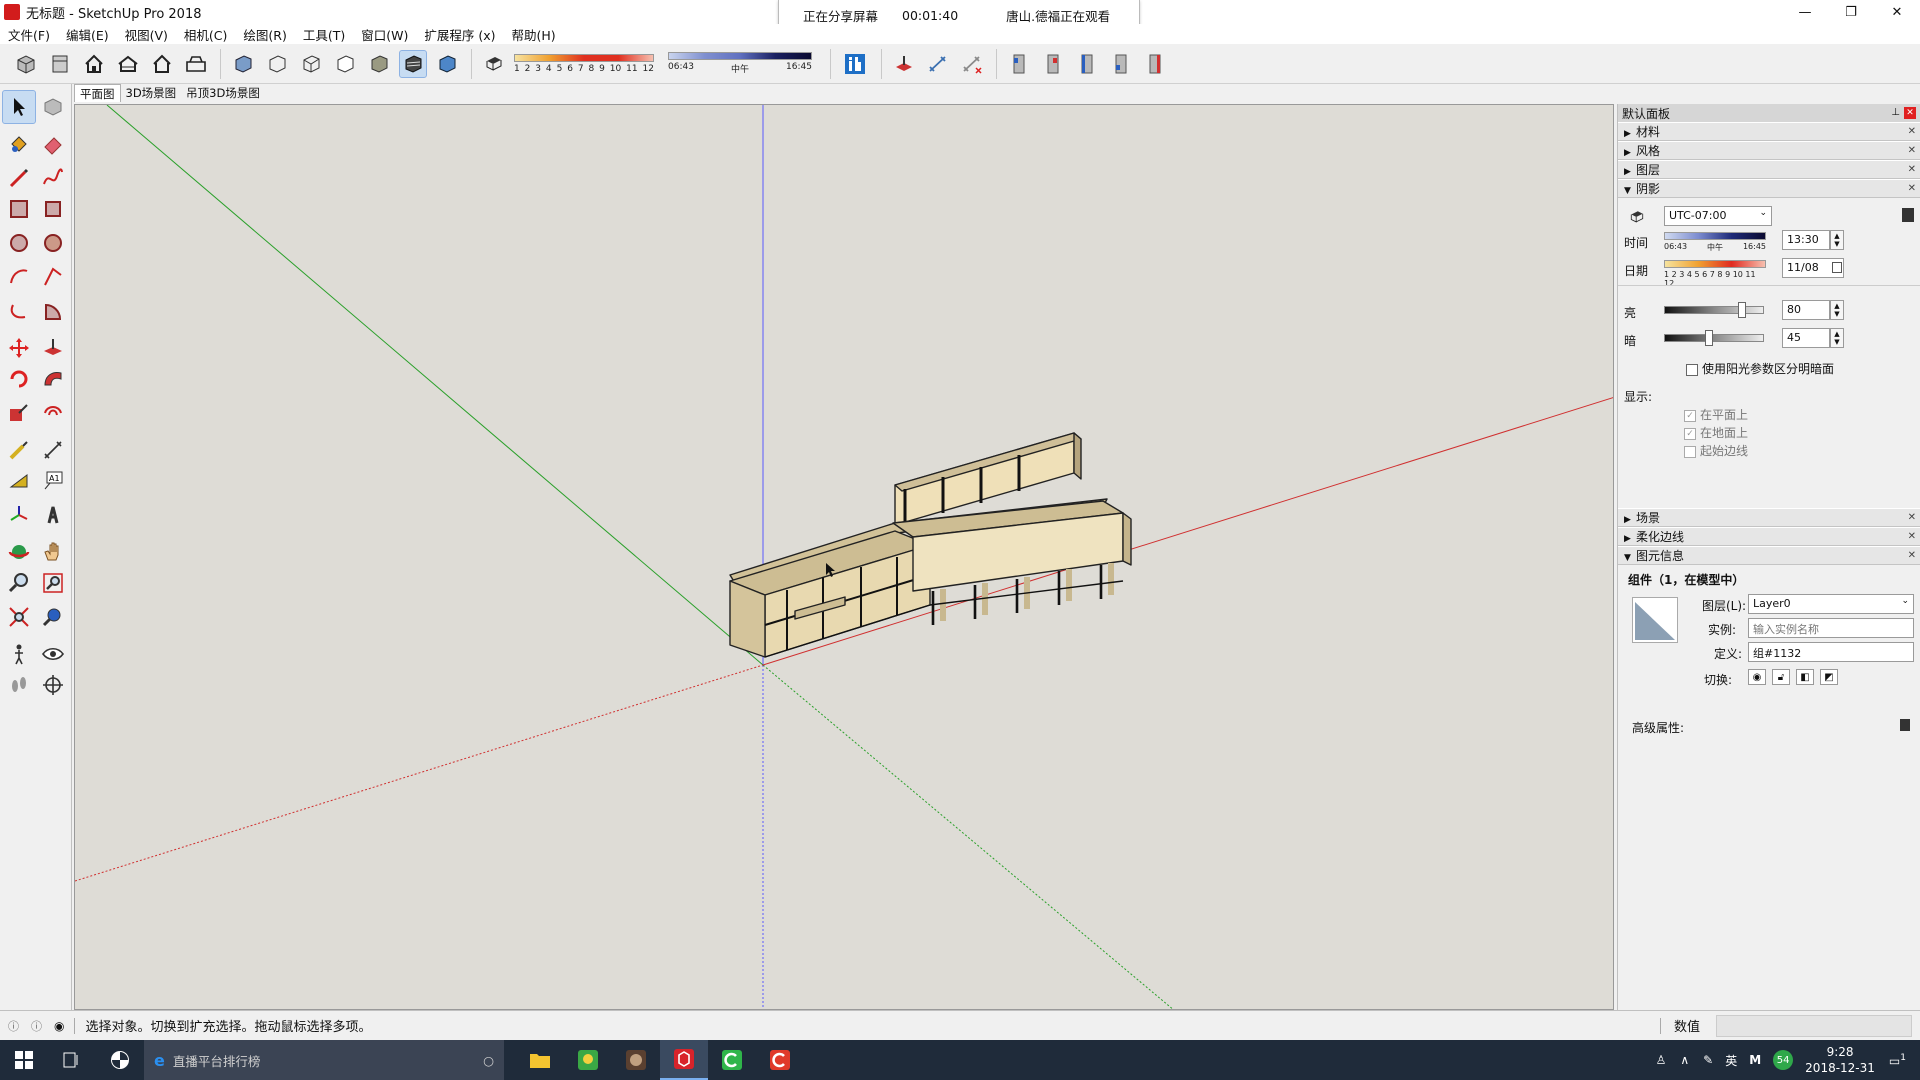  Describe the element at coordinates (1769, 188) in the screenshot. I see `tray-shadows: ▼ 阴影 ✕` at that location.